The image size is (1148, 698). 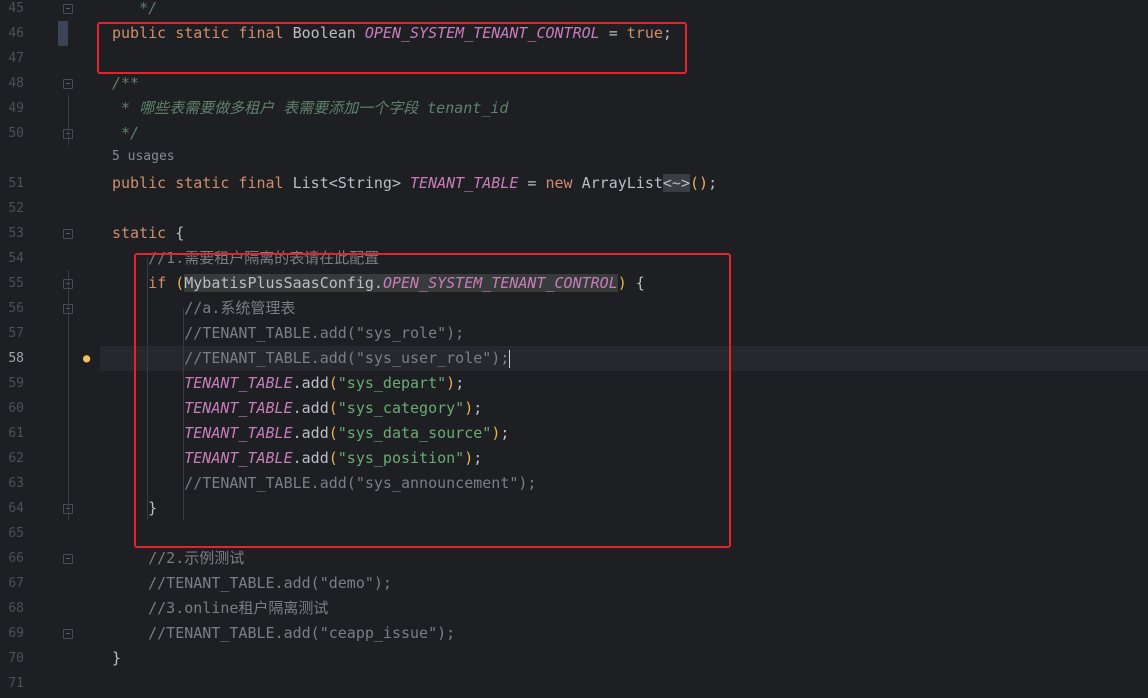 I want to click on line-number: 60, so click(x=16, y=408).